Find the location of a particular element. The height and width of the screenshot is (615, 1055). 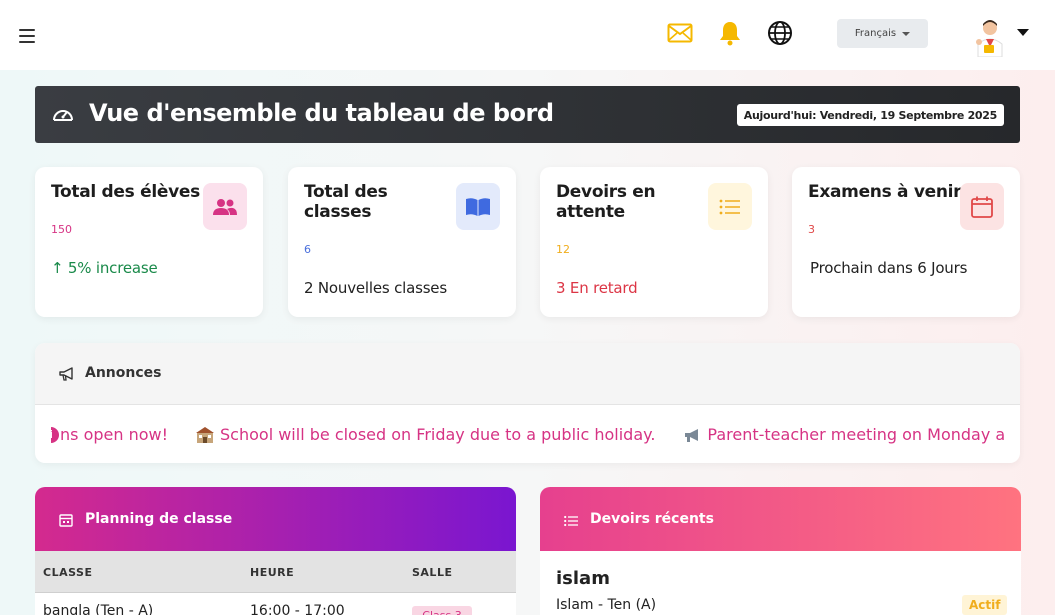

column-header-classe: CLASSE is located at coordinates (68, 572).